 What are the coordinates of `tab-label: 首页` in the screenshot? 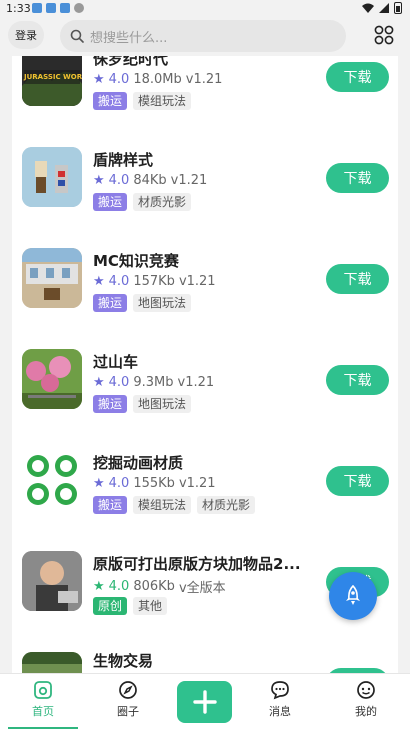 It's located at (43, 711).